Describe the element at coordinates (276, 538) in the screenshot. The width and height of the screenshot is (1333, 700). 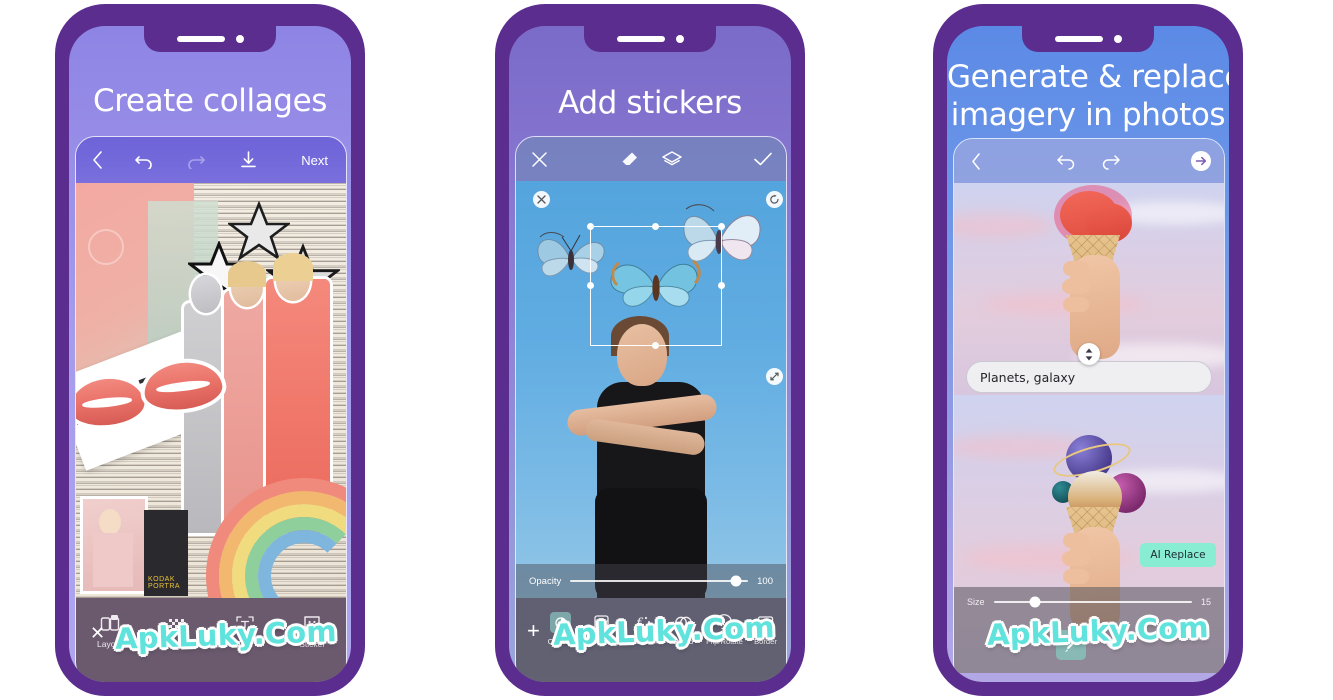
I see `rainbow-sticker` at that location.